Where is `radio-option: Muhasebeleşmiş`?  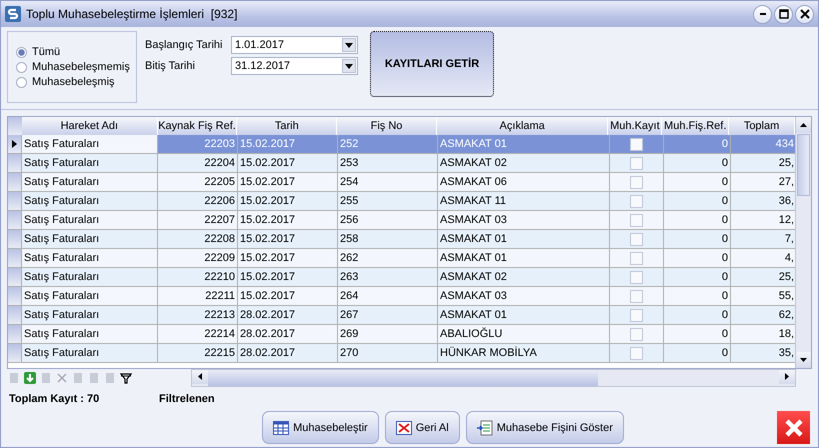
radio-option: Muhasebeleşmiş is located at coordinates (76, 82).